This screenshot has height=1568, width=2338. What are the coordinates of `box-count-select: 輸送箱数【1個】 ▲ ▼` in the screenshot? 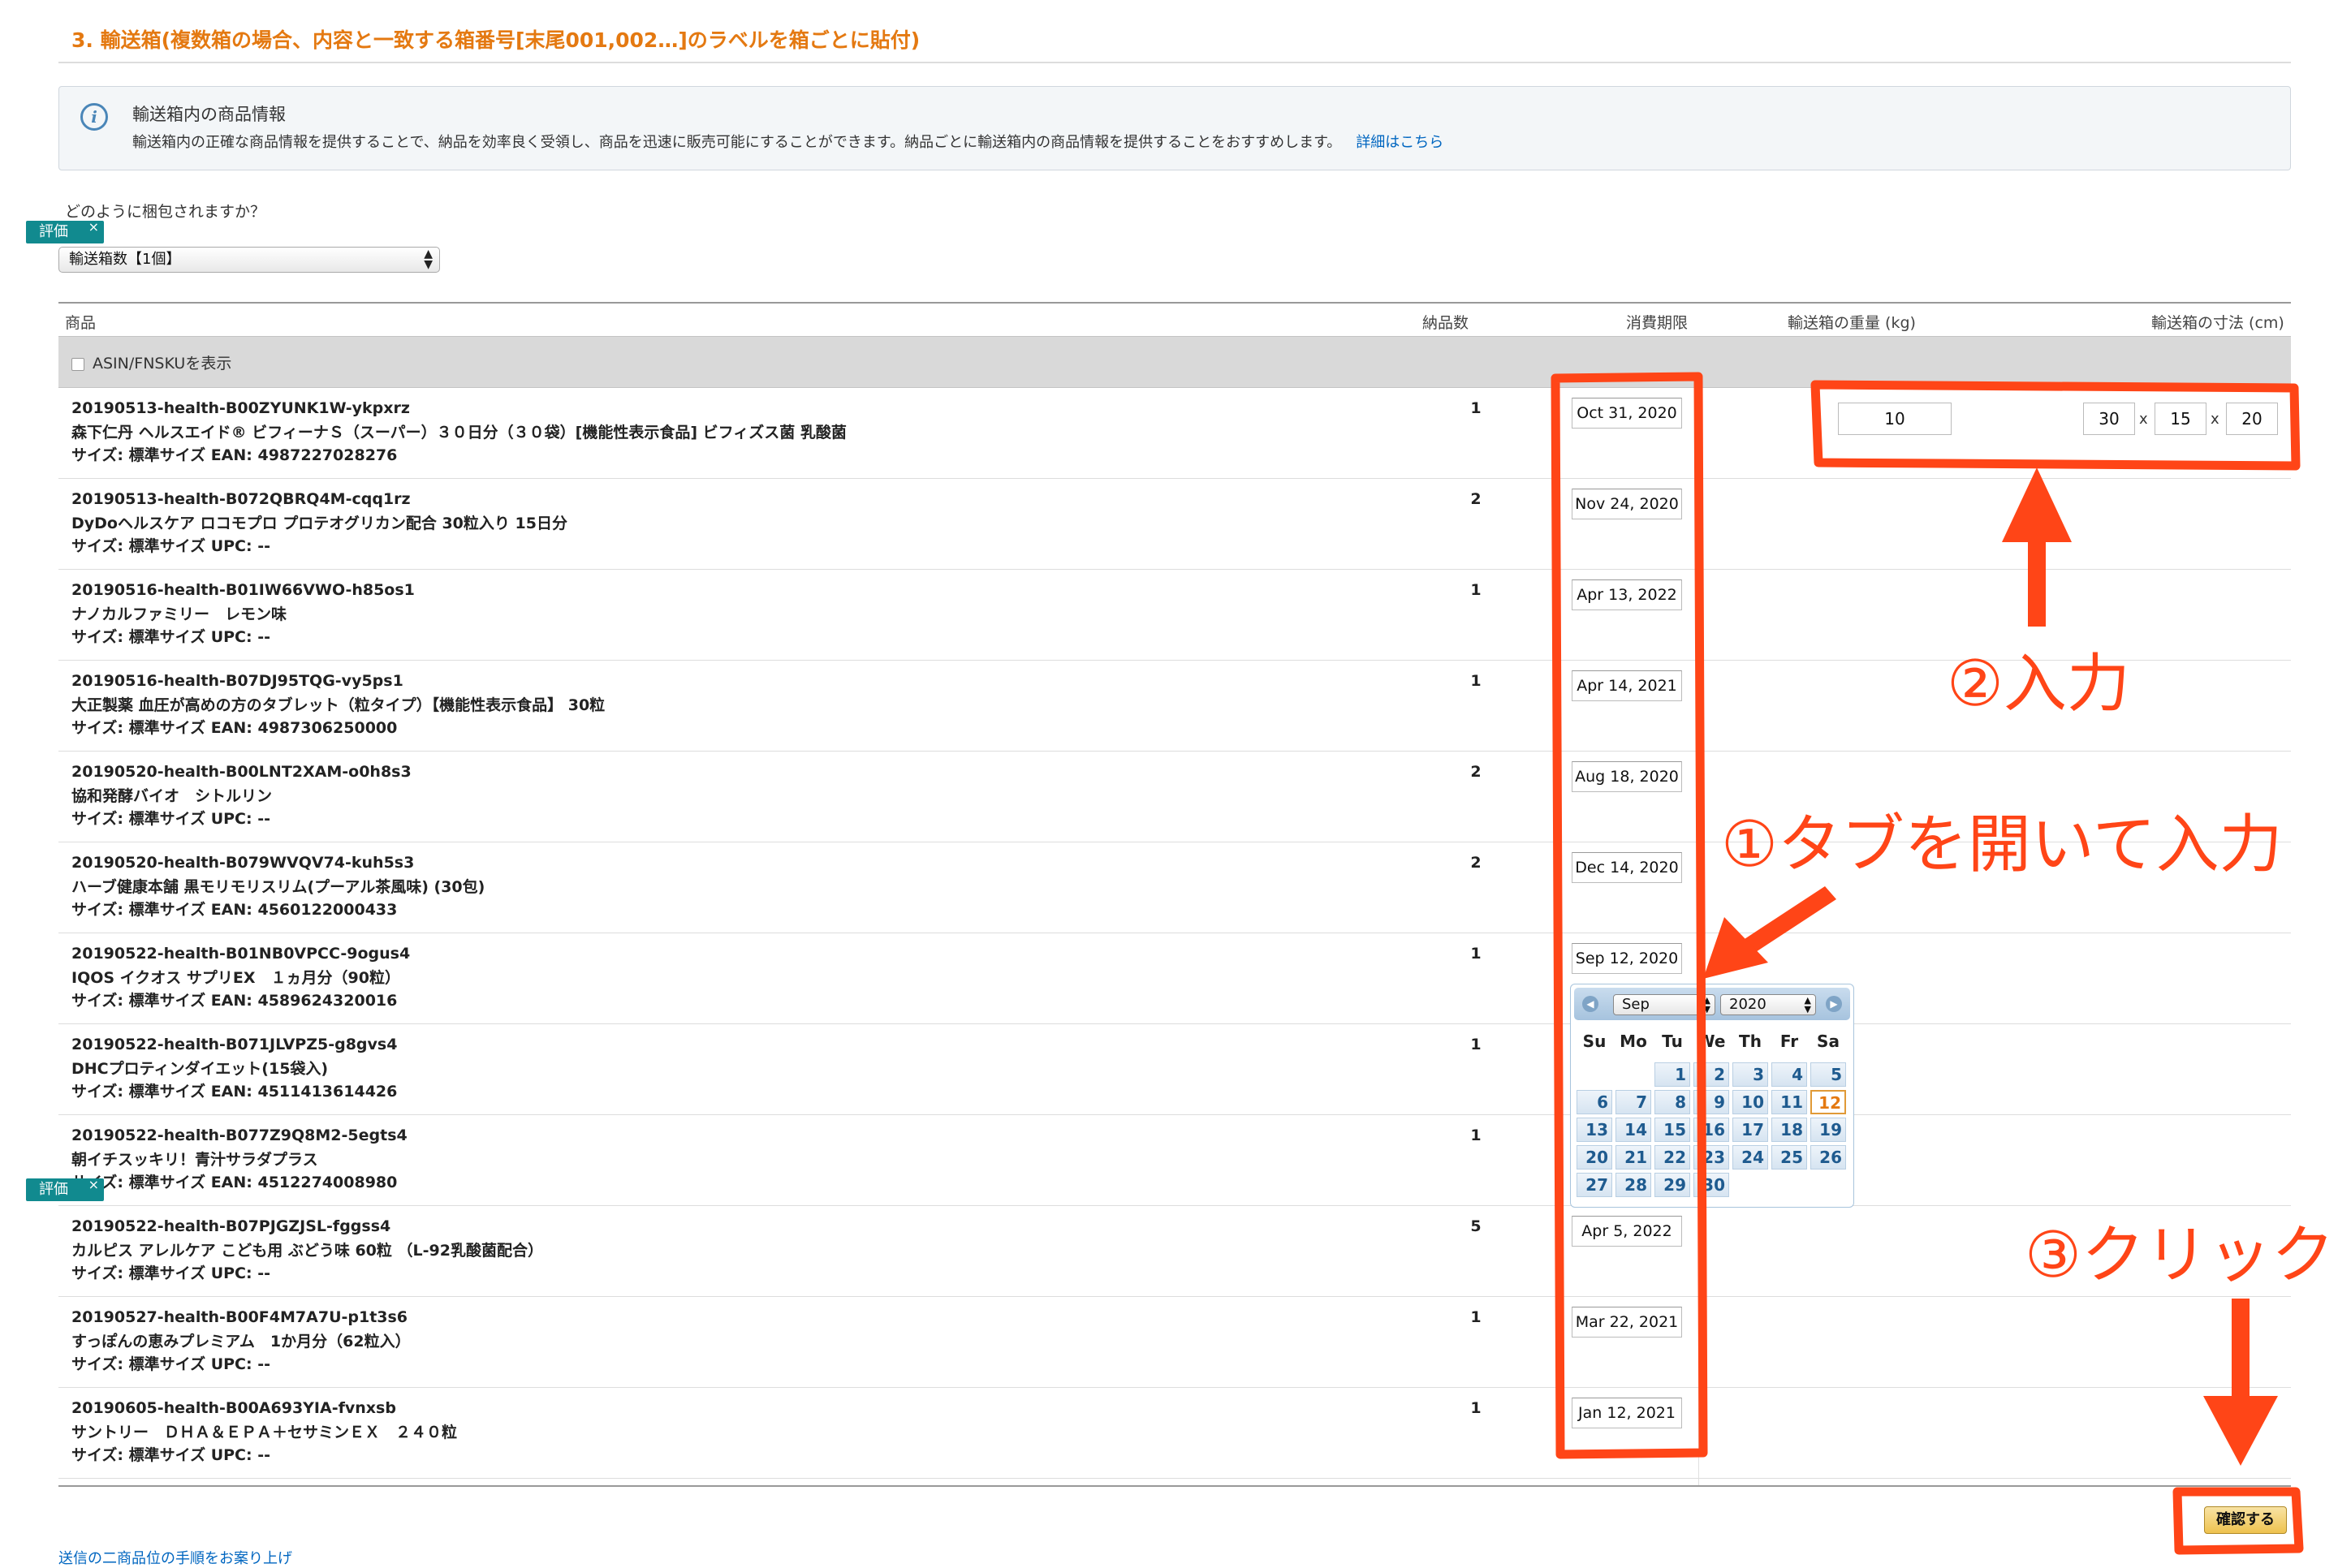 It's located at (249, 260).